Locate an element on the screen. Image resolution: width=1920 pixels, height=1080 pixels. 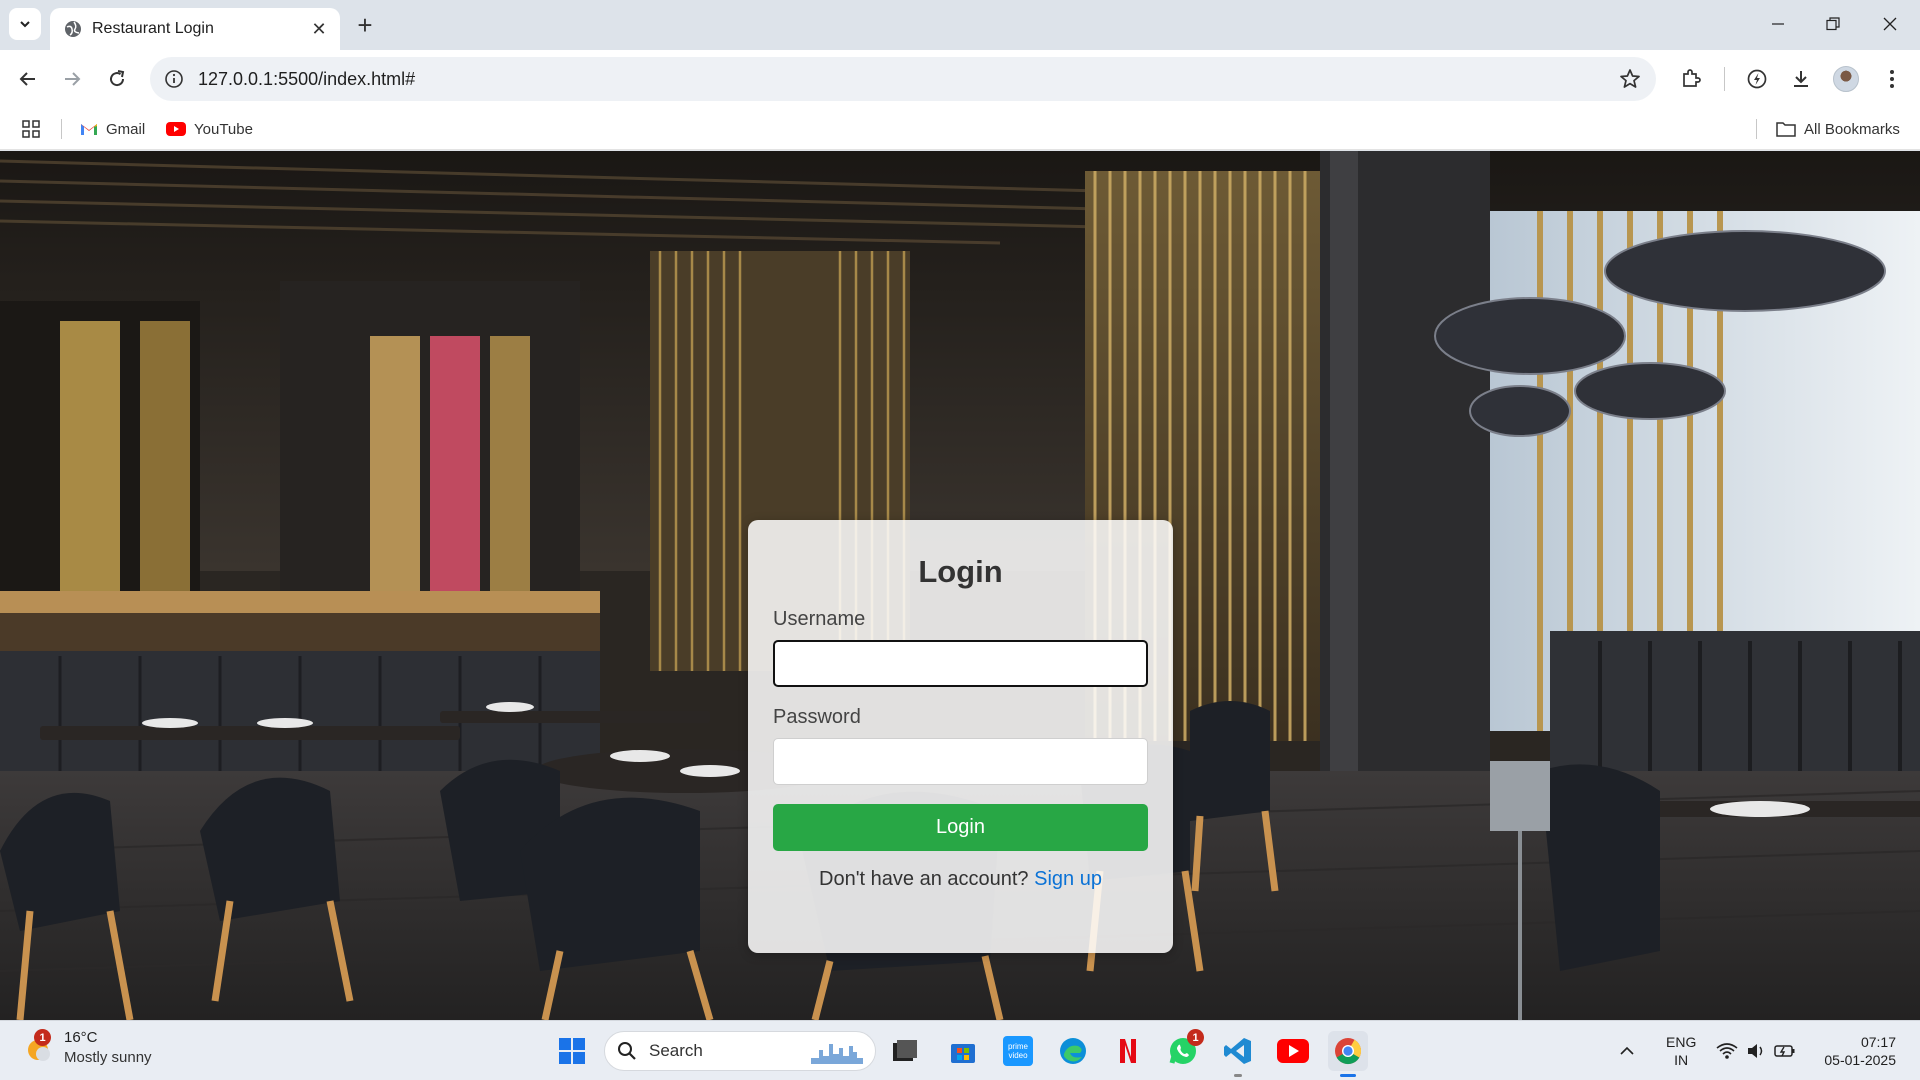
signup-link: Sign up is located at coordinates (1068, 879).